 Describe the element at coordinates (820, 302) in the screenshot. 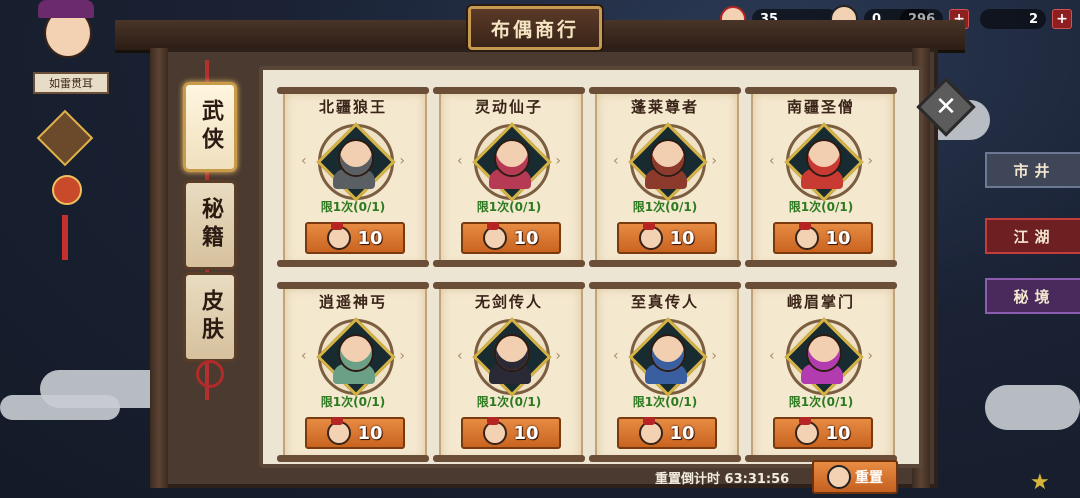

I see `item-name: 峨眉掌门` at that location.